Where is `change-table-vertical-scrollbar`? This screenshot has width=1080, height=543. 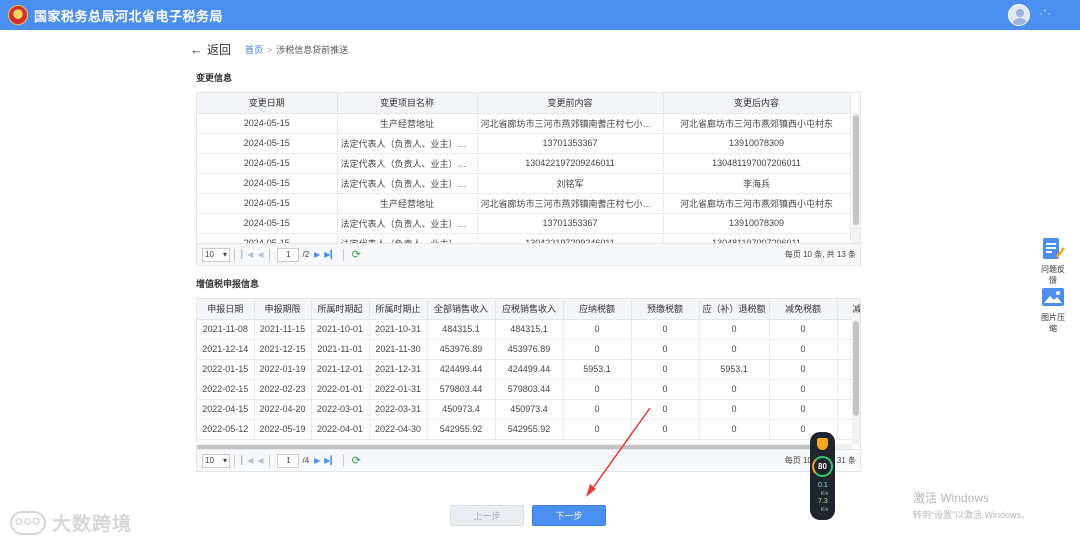 change-table-vertical-scrollbar is located at coordinates (856, 178).